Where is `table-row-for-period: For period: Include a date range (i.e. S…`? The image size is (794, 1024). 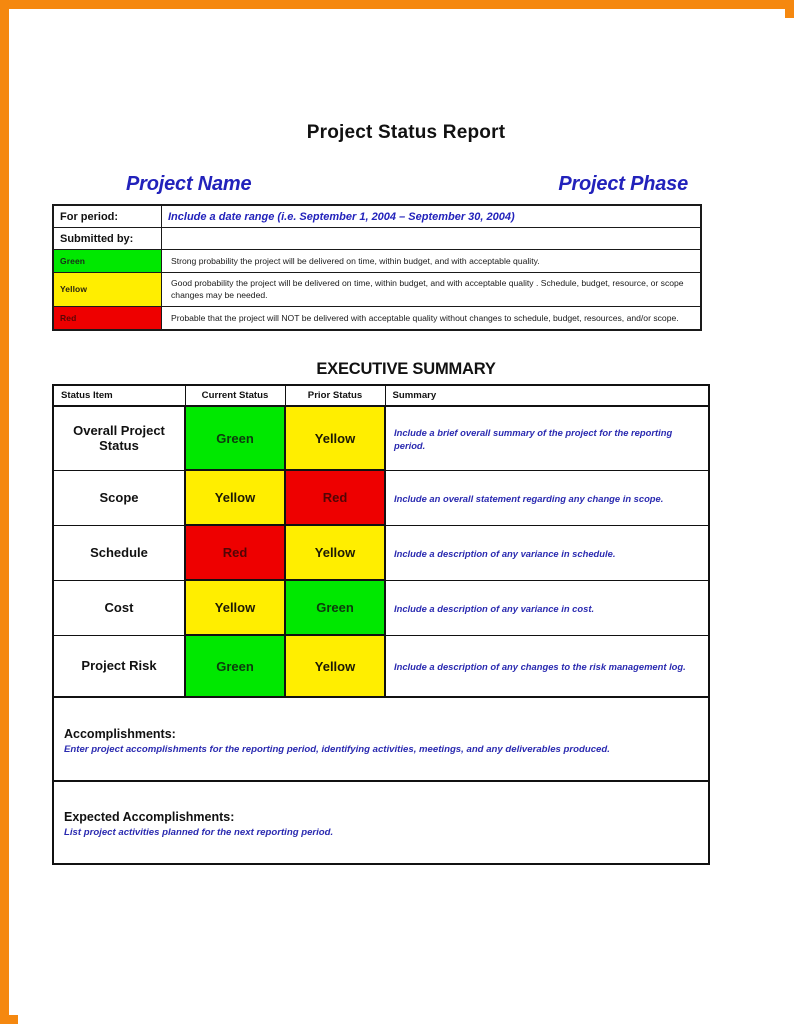
table-row-for-period: For period: Include a date range (i.e. S… is located at coordinates (377, 216).